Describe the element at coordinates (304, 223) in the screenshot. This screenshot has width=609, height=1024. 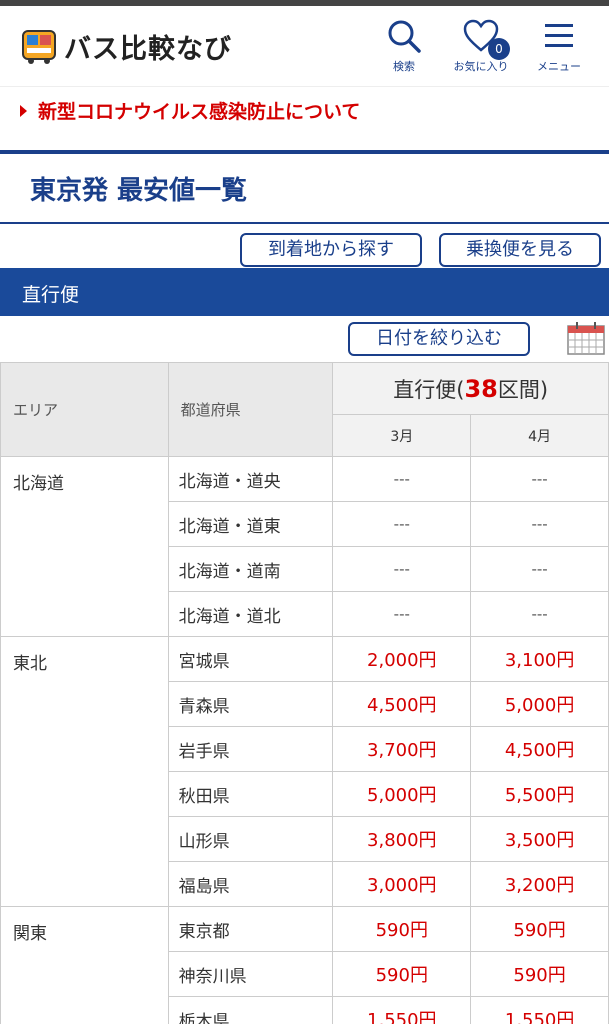
I see `title-divider` at that location.